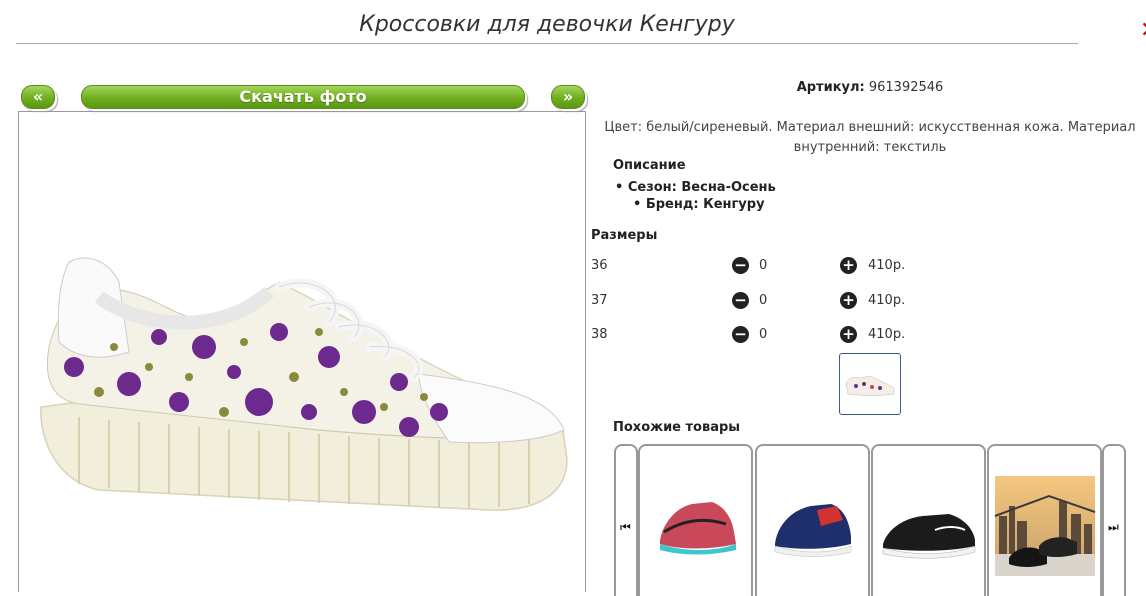 The width and height of the screenshot is (1146, 596). I want to click on size-row: 38 − 0 + 410р., so click(791, 335).